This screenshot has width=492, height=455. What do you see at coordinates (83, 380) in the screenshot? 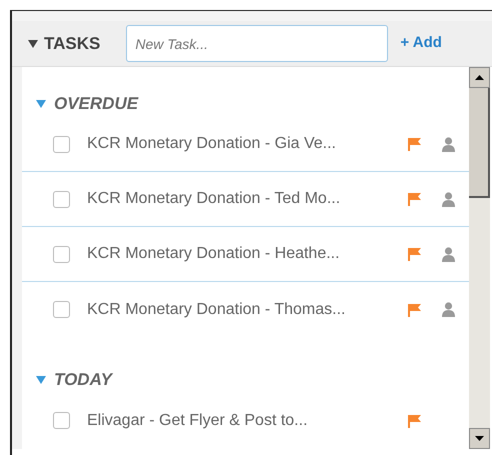
I see `group-label: TODAY` at bounding box center [83, 380].